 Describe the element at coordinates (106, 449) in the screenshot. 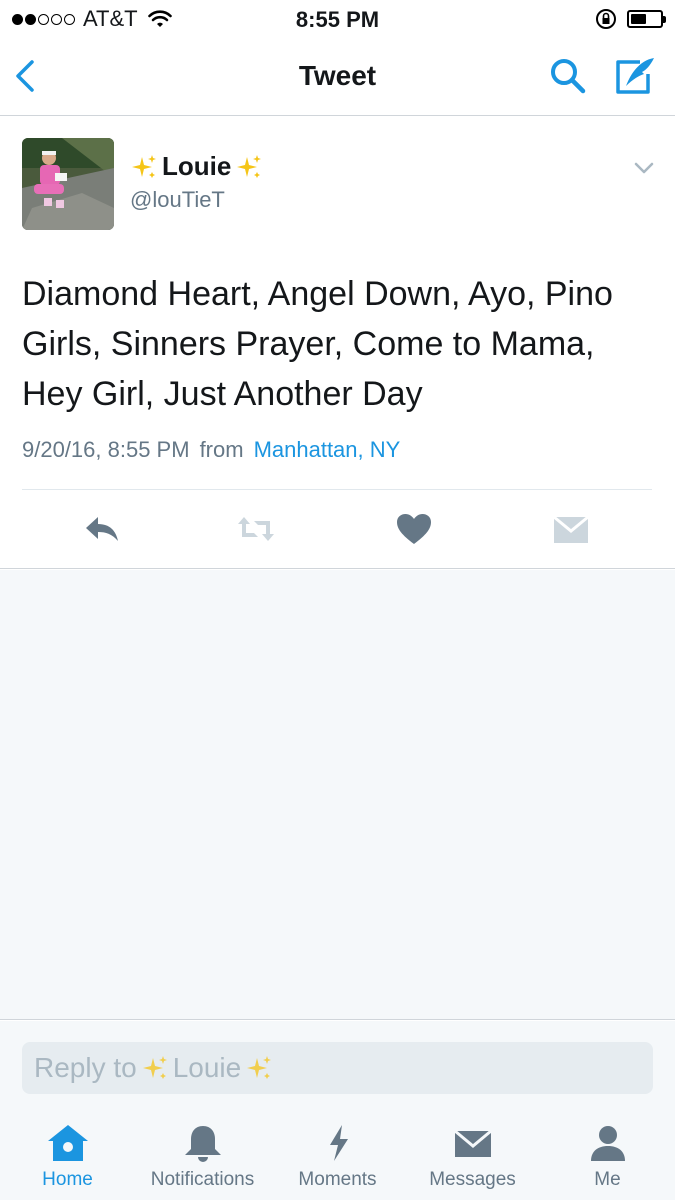

I see `tweet-timestamp: 9/20/16, 8:55 PM` at that location.